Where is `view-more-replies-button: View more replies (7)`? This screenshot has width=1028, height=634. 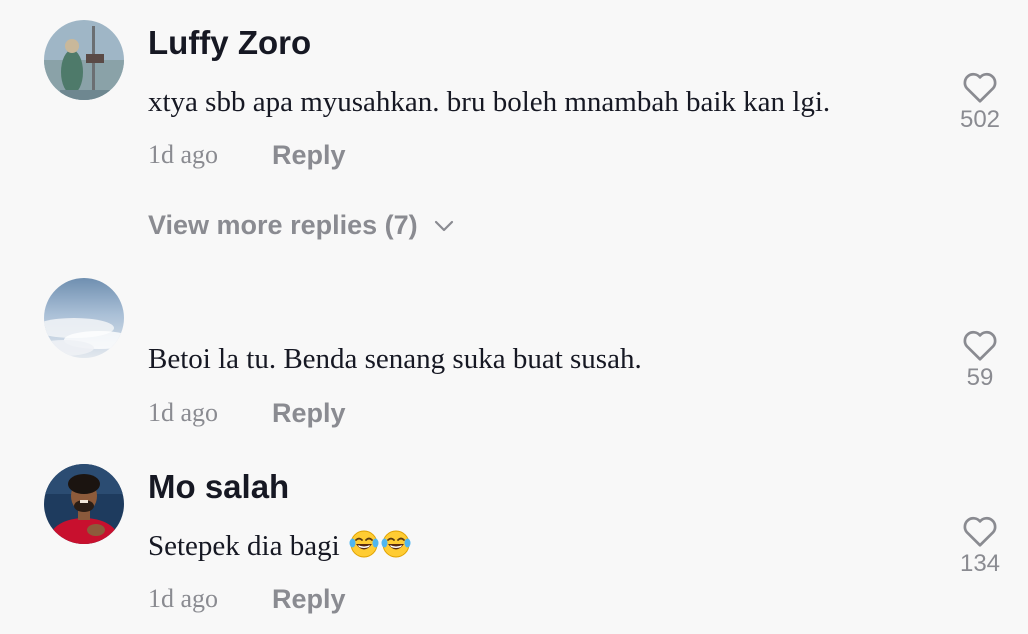 view-more-replies-button: View more replies (7) is located at coordinates (301, 225).